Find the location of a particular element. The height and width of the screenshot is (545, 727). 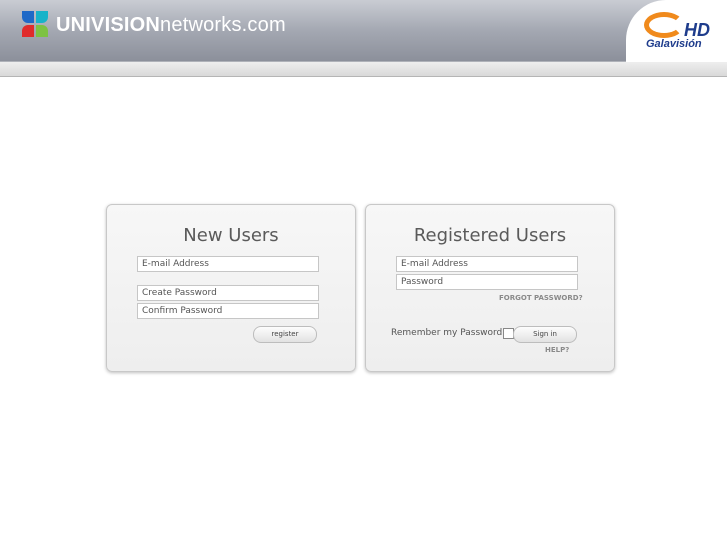

register-button: register is located at coordinates (285, 334).